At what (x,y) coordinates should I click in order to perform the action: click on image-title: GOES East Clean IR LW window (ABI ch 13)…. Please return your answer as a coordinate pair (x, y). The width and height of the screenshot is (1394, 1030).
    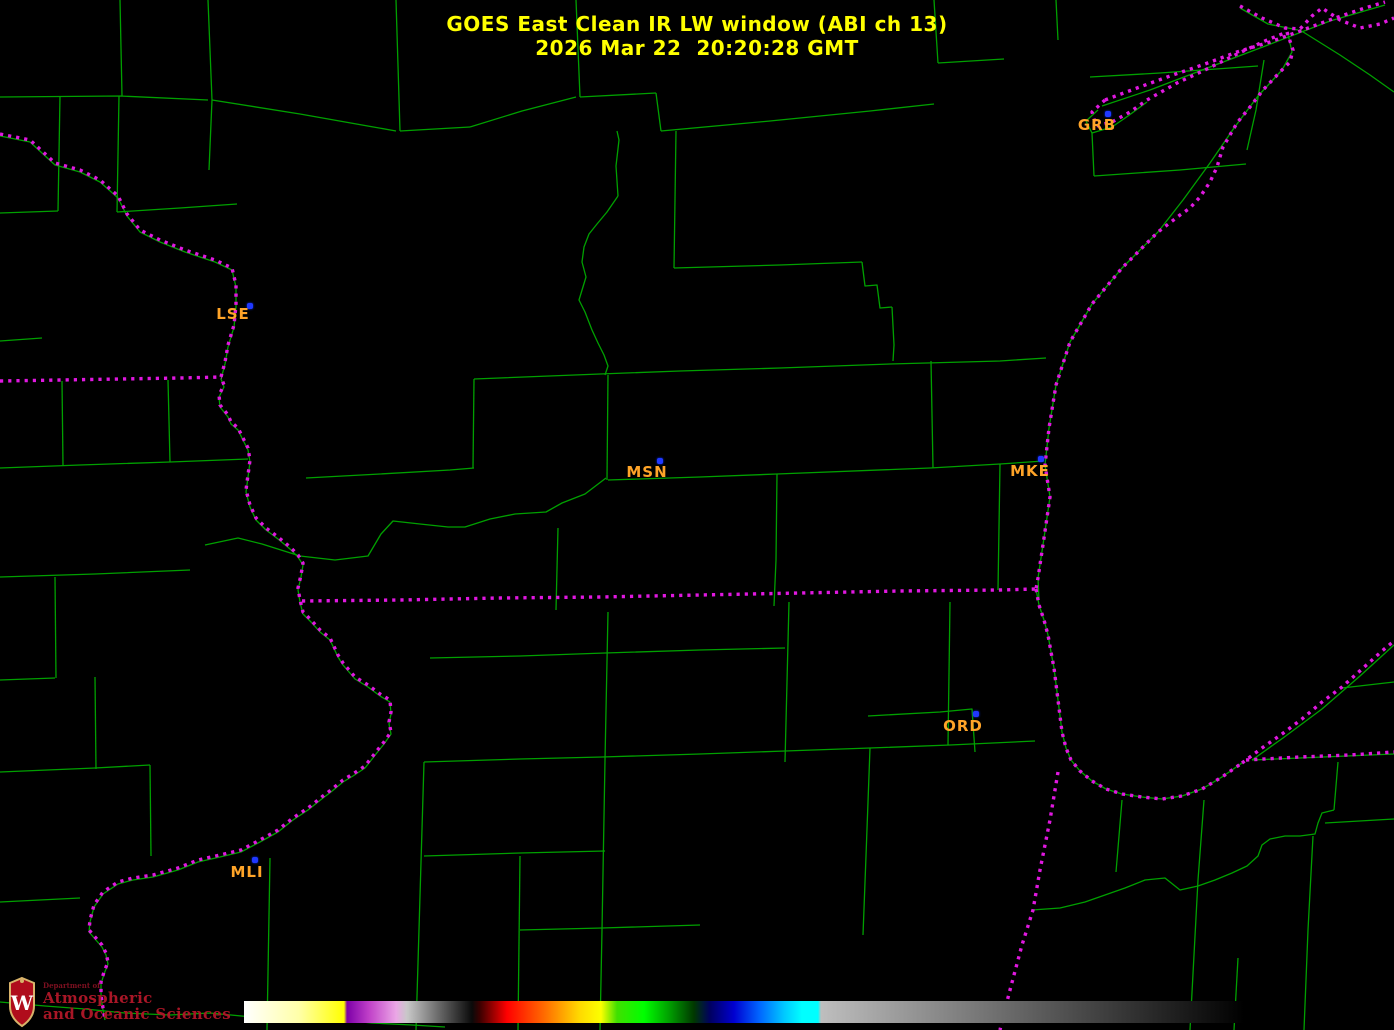
    Looking at the image, I should click on (697, 36).